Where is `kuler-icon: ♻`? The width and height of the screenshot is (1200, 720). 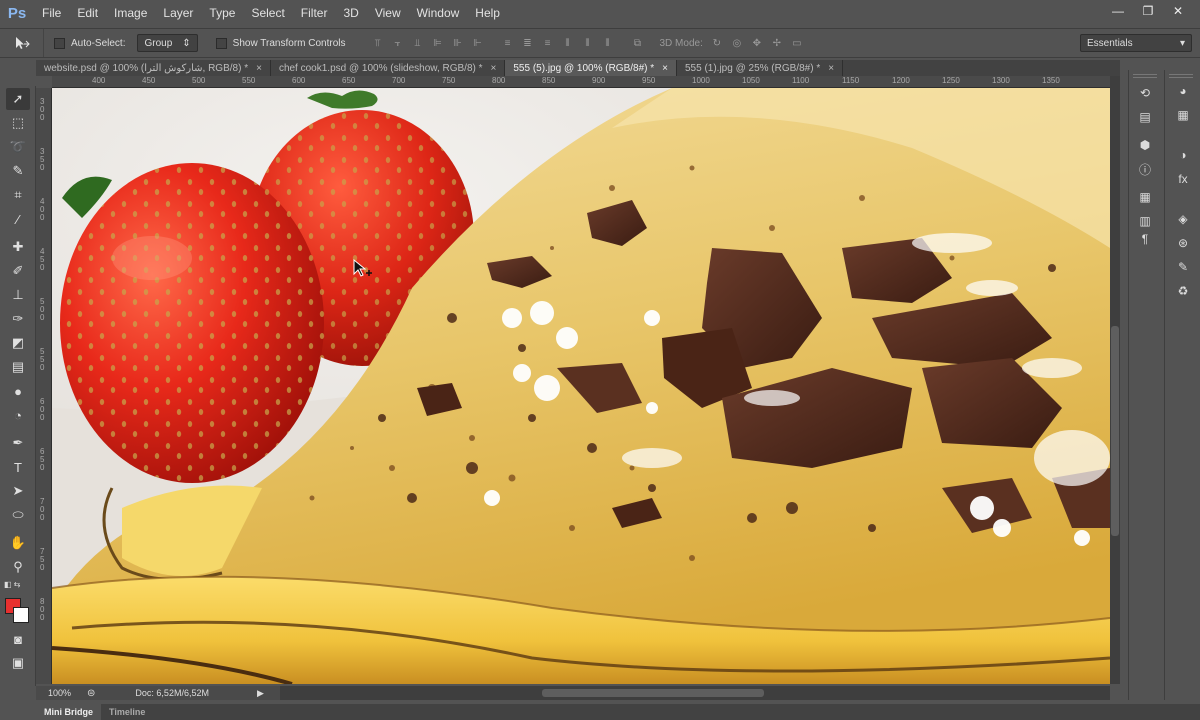 kuler-icon: ♻ is located at coordinates (1183, 291).